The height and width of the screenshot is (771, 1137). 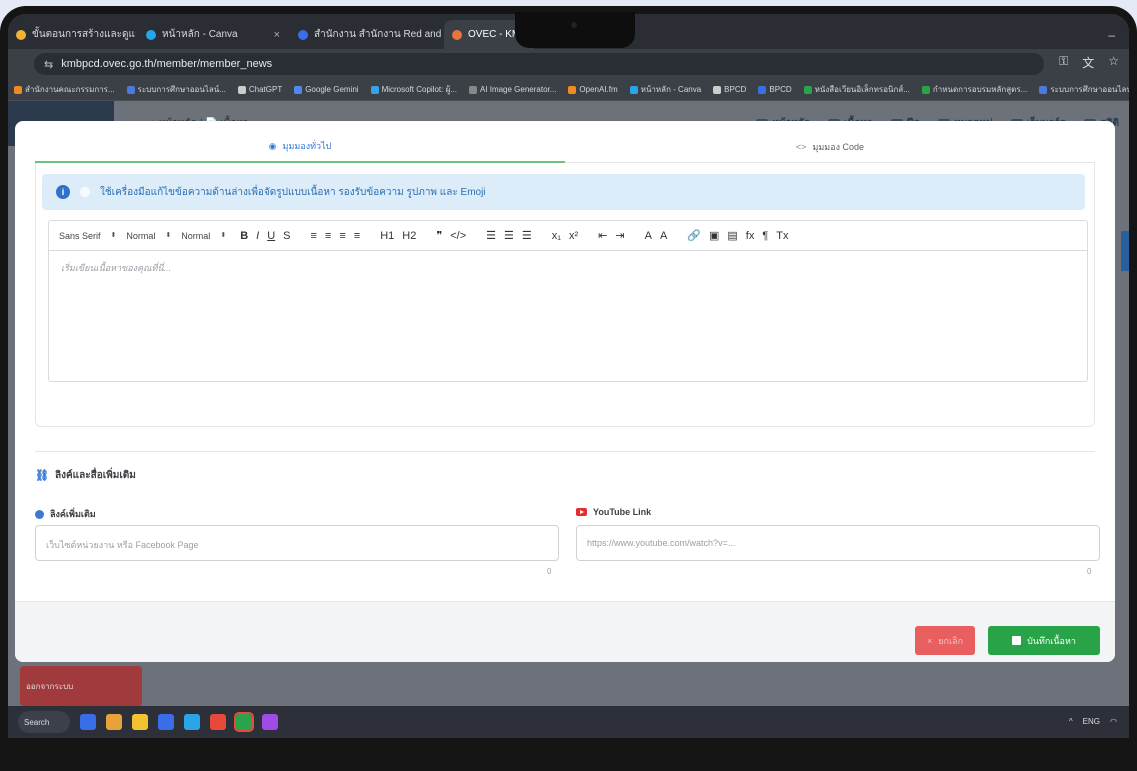 What do you see at coordinates (44, 722) in the screenshot?
I see `taskbar-search: Search` at bounding box center [44, 722].